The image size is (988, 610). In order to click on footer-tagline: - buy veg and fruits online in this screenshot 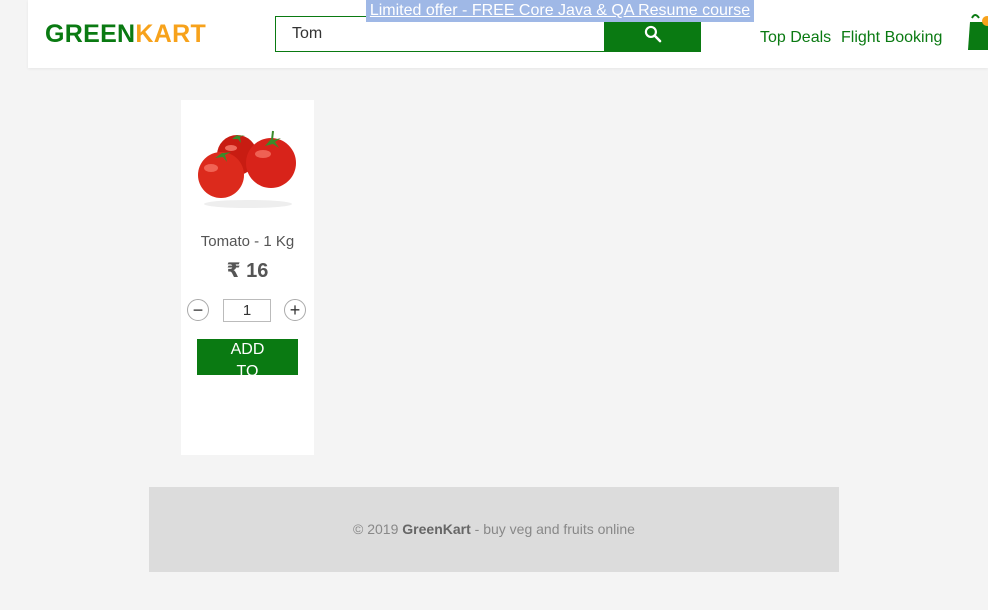, I will do `click(554, 529)`.